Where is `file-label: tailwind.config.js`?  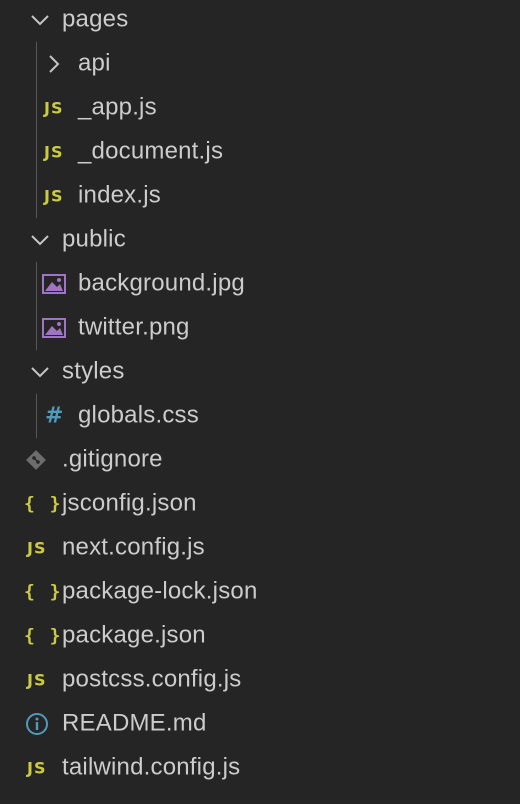 file-label: tailwind.config.js is located at coordinates (151, 767).